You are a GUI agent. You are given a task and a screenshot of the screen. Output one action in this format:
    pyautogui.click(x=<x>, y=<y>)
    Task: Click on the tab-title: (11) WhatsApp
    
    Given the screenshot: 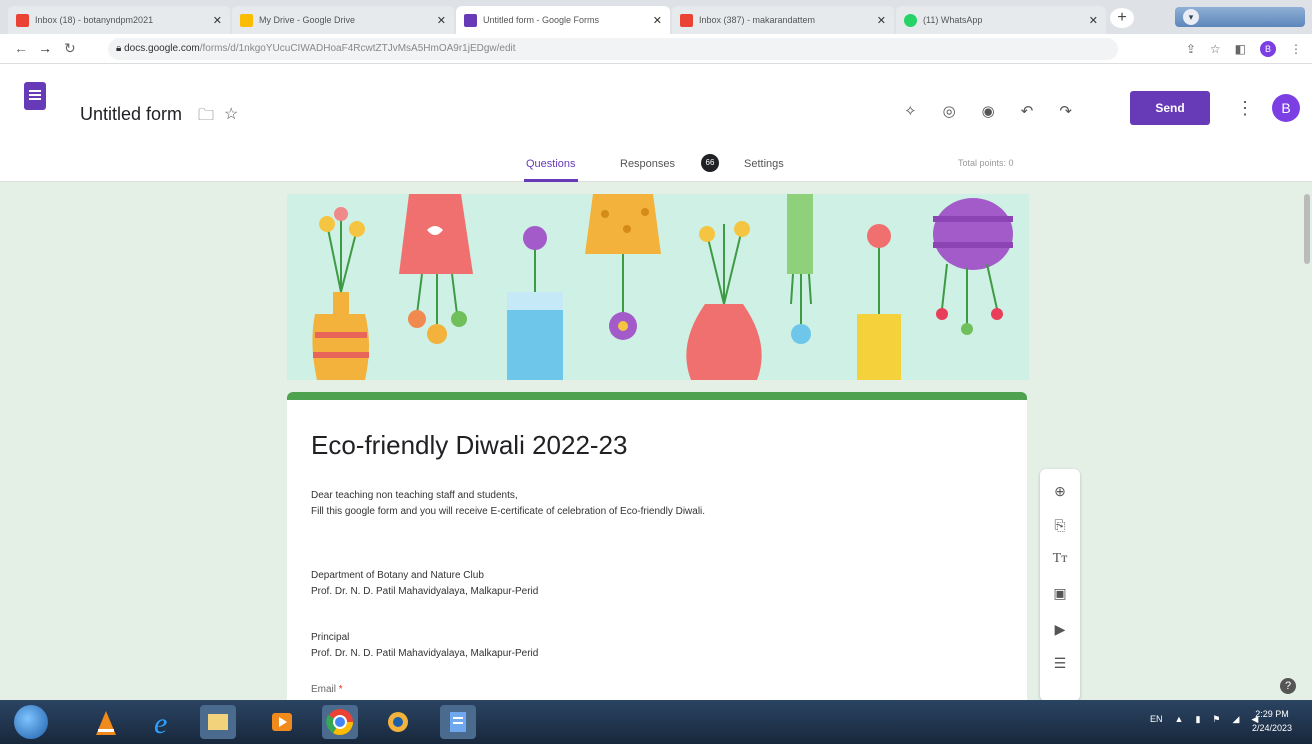 What is the action you would take?
    pyautogui.click(x=953, y=20)
    